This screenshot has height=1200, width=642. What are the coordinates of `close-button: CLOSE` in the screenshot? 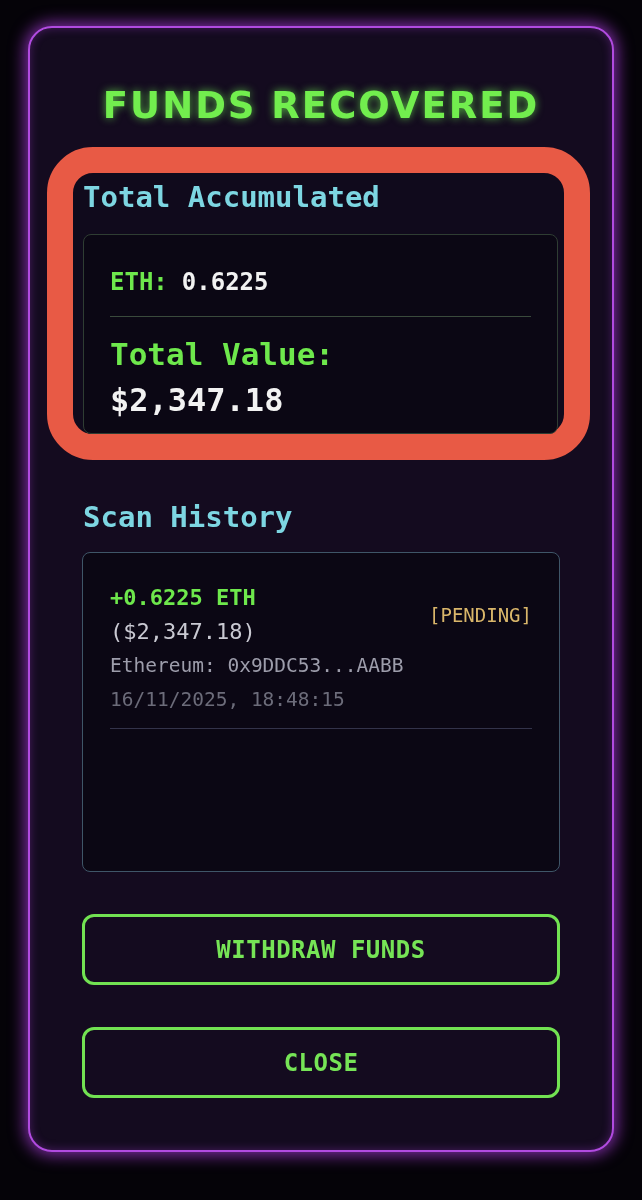 It's located at (321, 1062).